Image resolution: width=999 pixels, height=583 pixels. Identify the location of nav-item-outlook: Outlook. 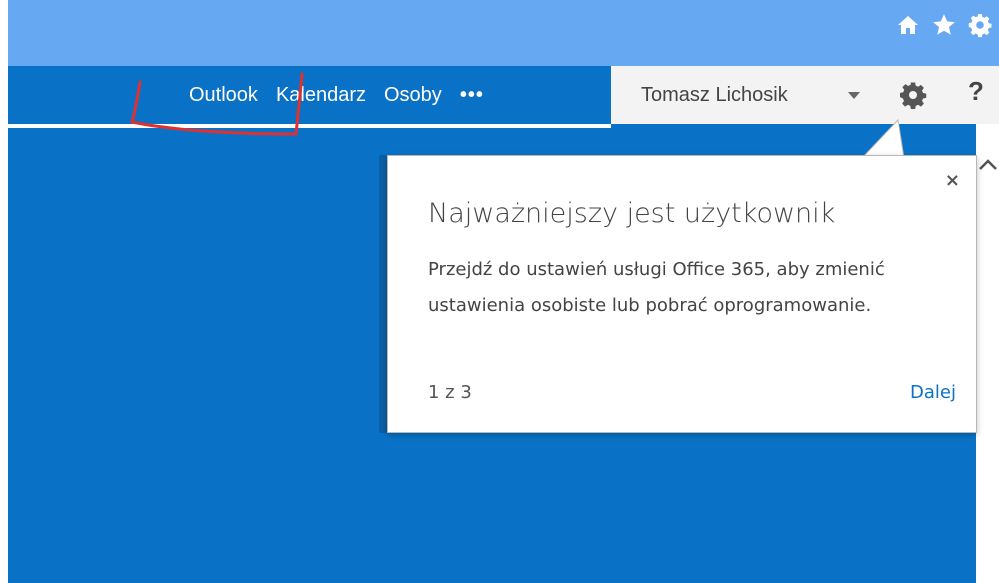
(223, 95).